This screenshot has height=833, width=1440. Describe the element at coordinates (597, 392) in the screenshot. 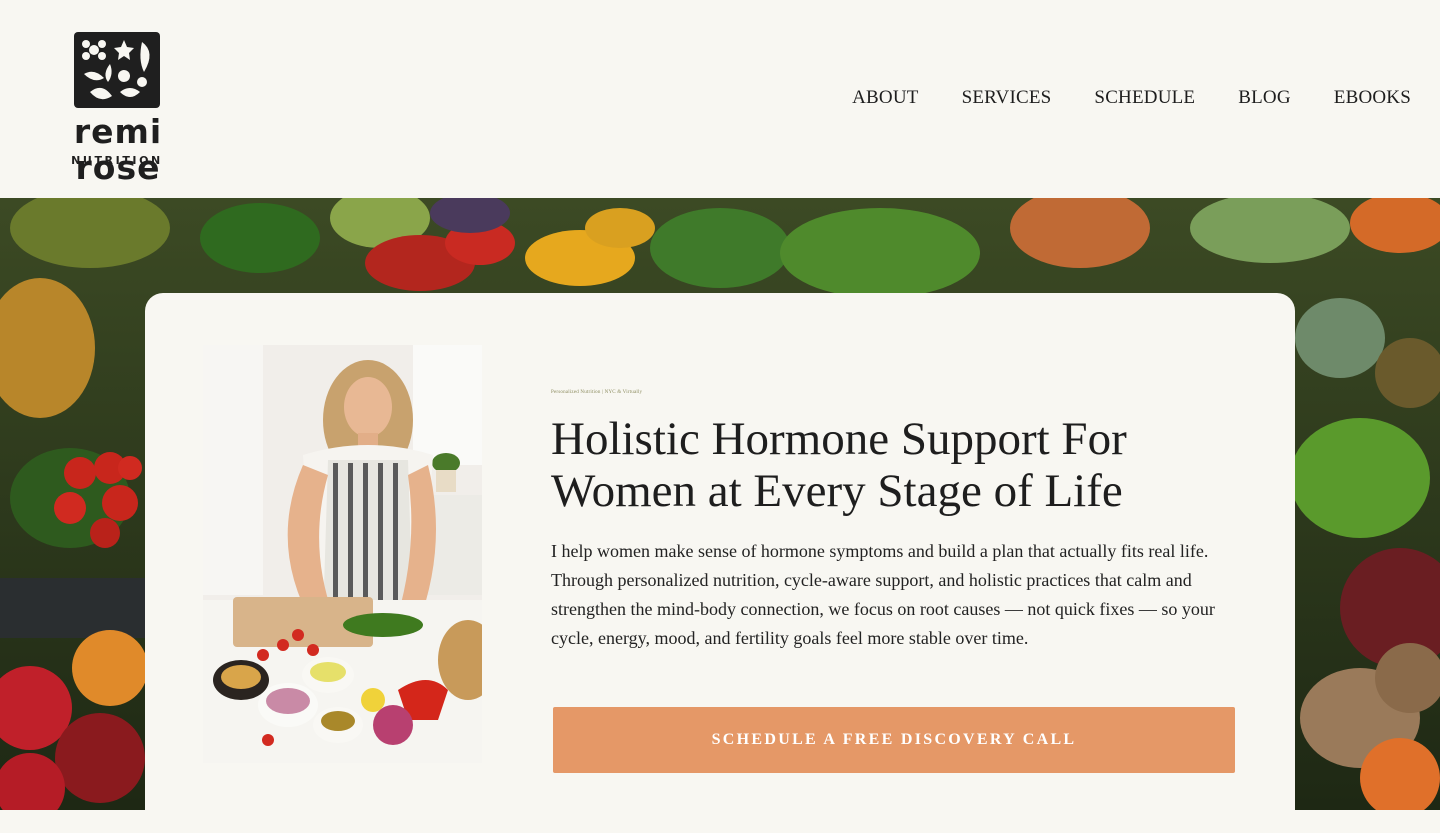

I see `hero-eyebrow: Personalized Nutrition | NYC & Virtually` at that location.